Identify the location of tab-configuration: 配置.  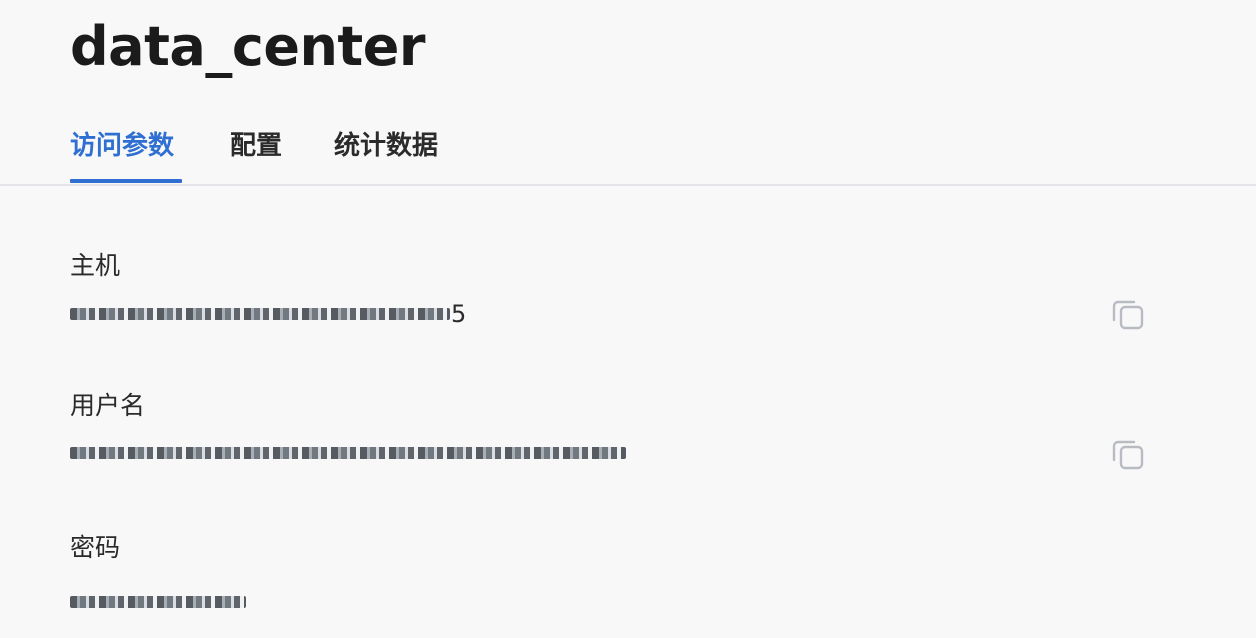
(256, 146).